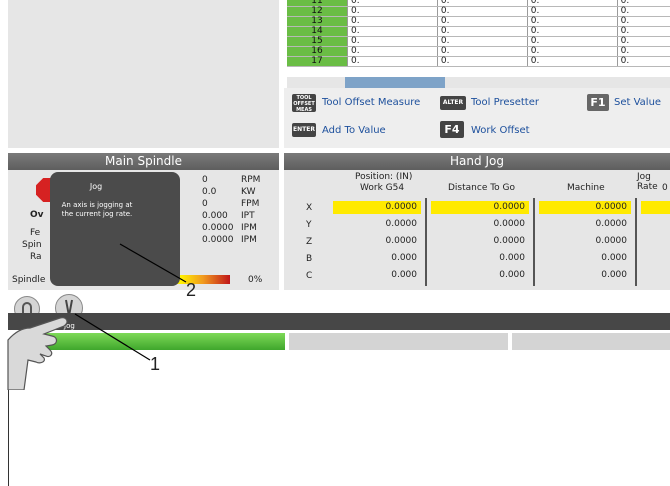 The image size is (670, 486). What do you see at coordinates (249, 240) in the screenshot?
I see `spindle-row-unit: IPM` at bounding box center [249, 240].